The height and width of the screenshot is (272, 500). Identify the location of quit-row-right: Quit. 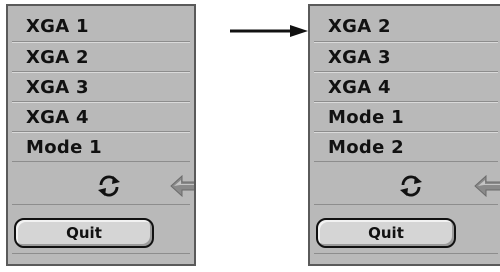
(386, 233).